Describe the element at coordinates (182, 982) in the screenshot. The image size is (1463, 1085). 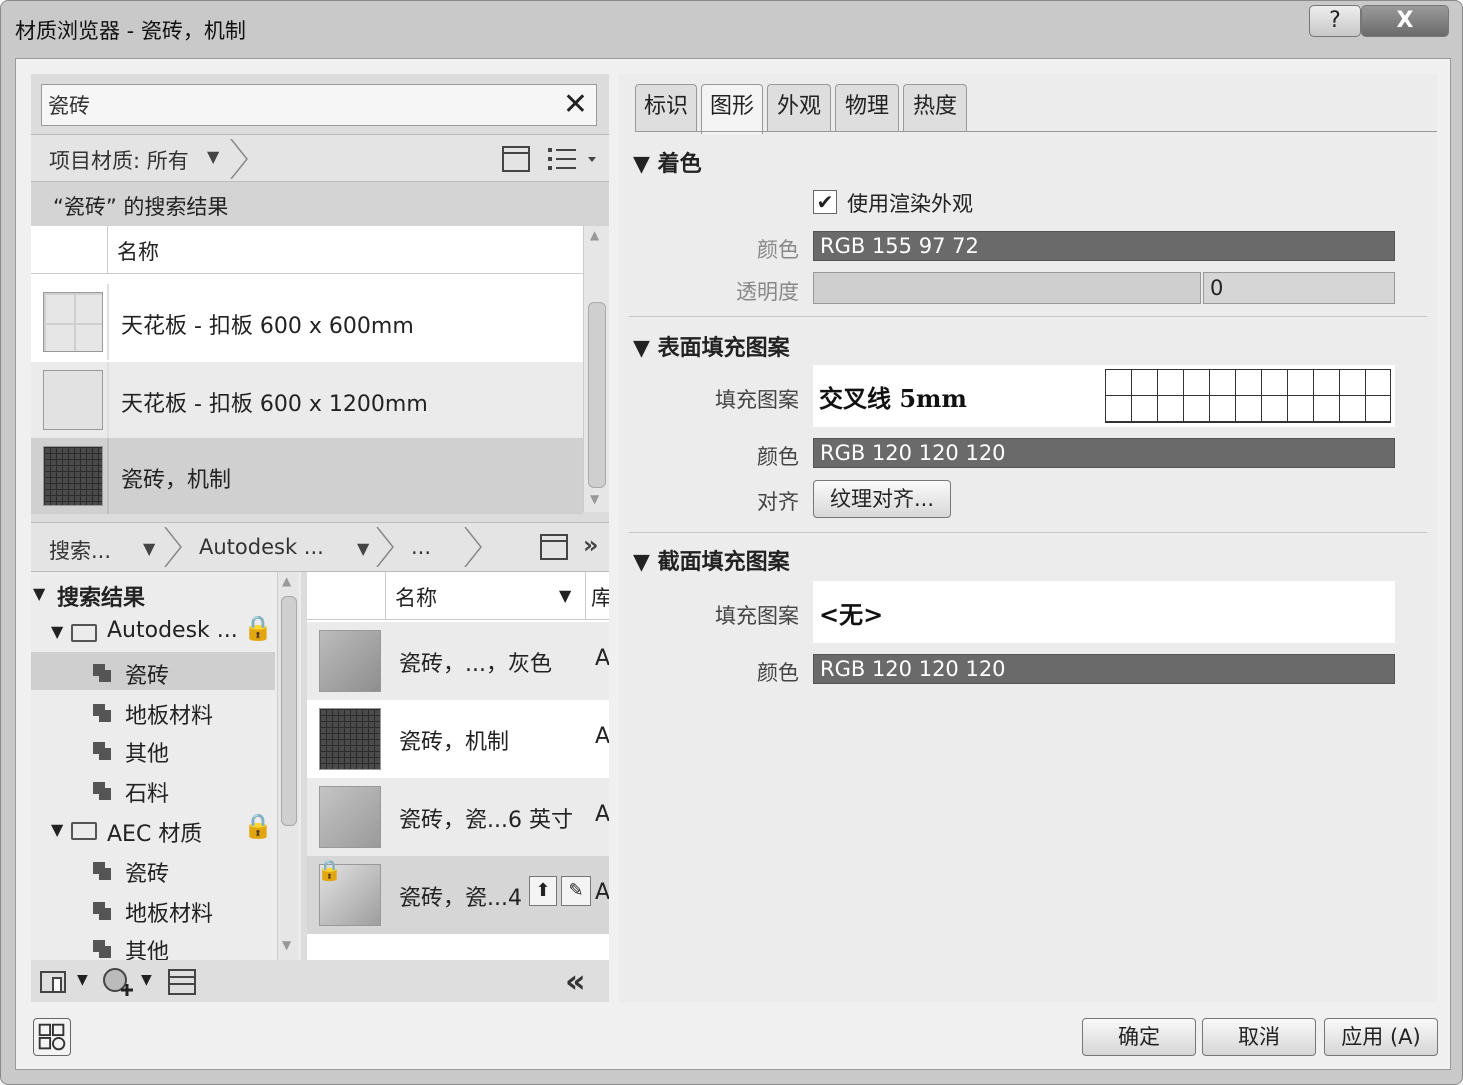
I see `asset-browser-icon` at that location.